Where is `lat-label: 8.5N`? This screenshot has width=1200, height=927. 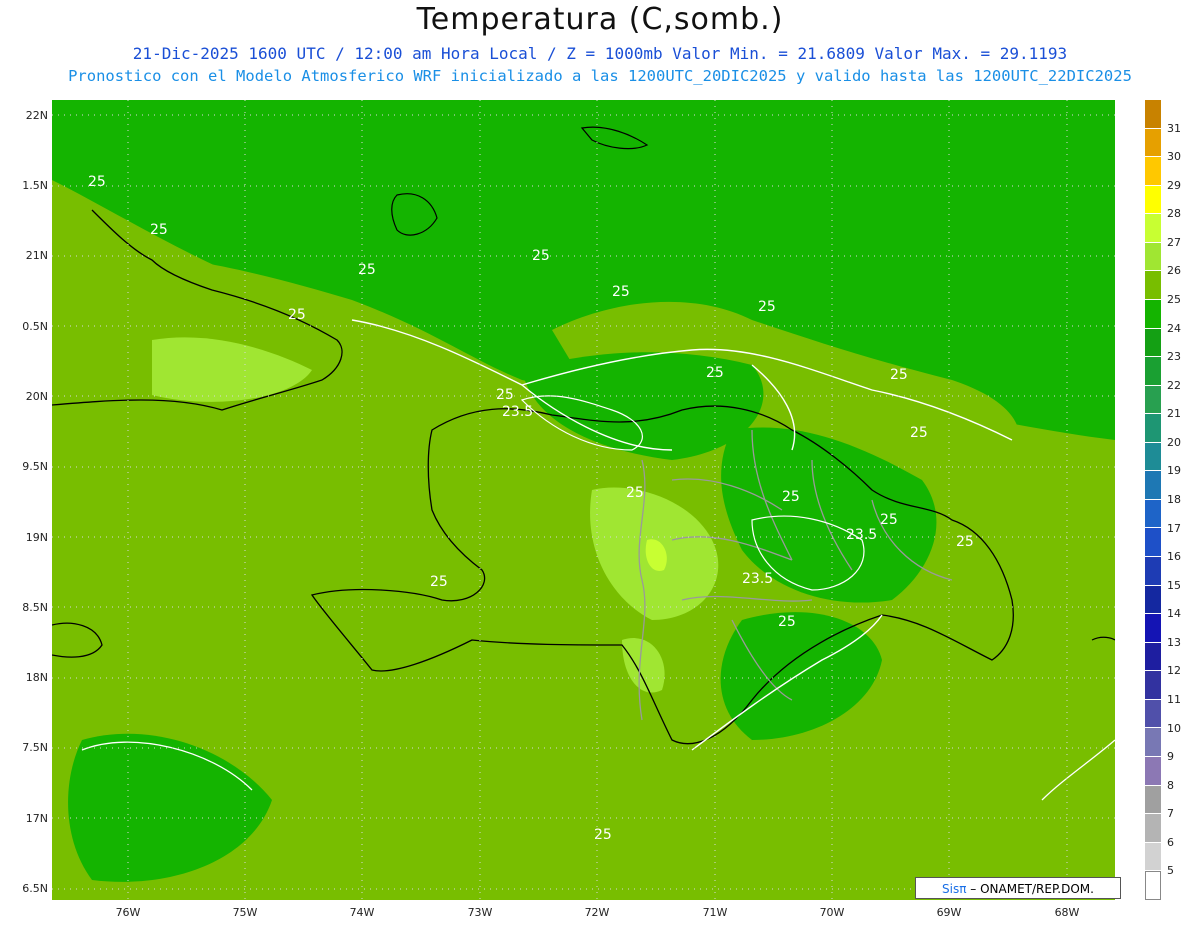 lat-label: 8.5N is located at coordinates (35, 607).